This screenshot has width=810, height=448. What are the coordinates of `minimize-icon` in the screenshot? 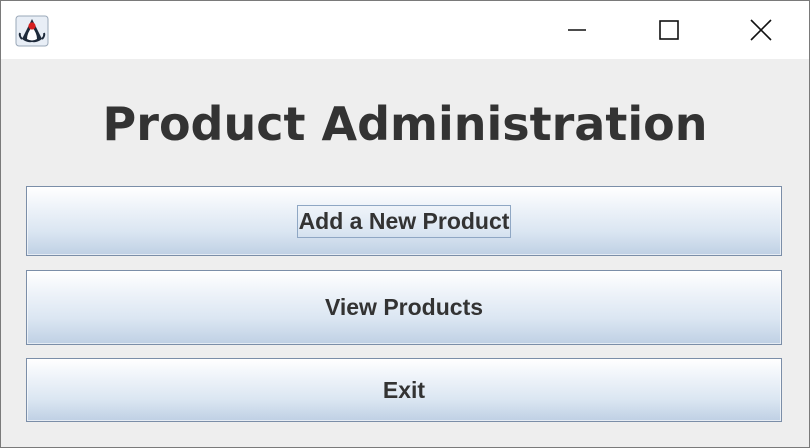 It's located at (577, 30).